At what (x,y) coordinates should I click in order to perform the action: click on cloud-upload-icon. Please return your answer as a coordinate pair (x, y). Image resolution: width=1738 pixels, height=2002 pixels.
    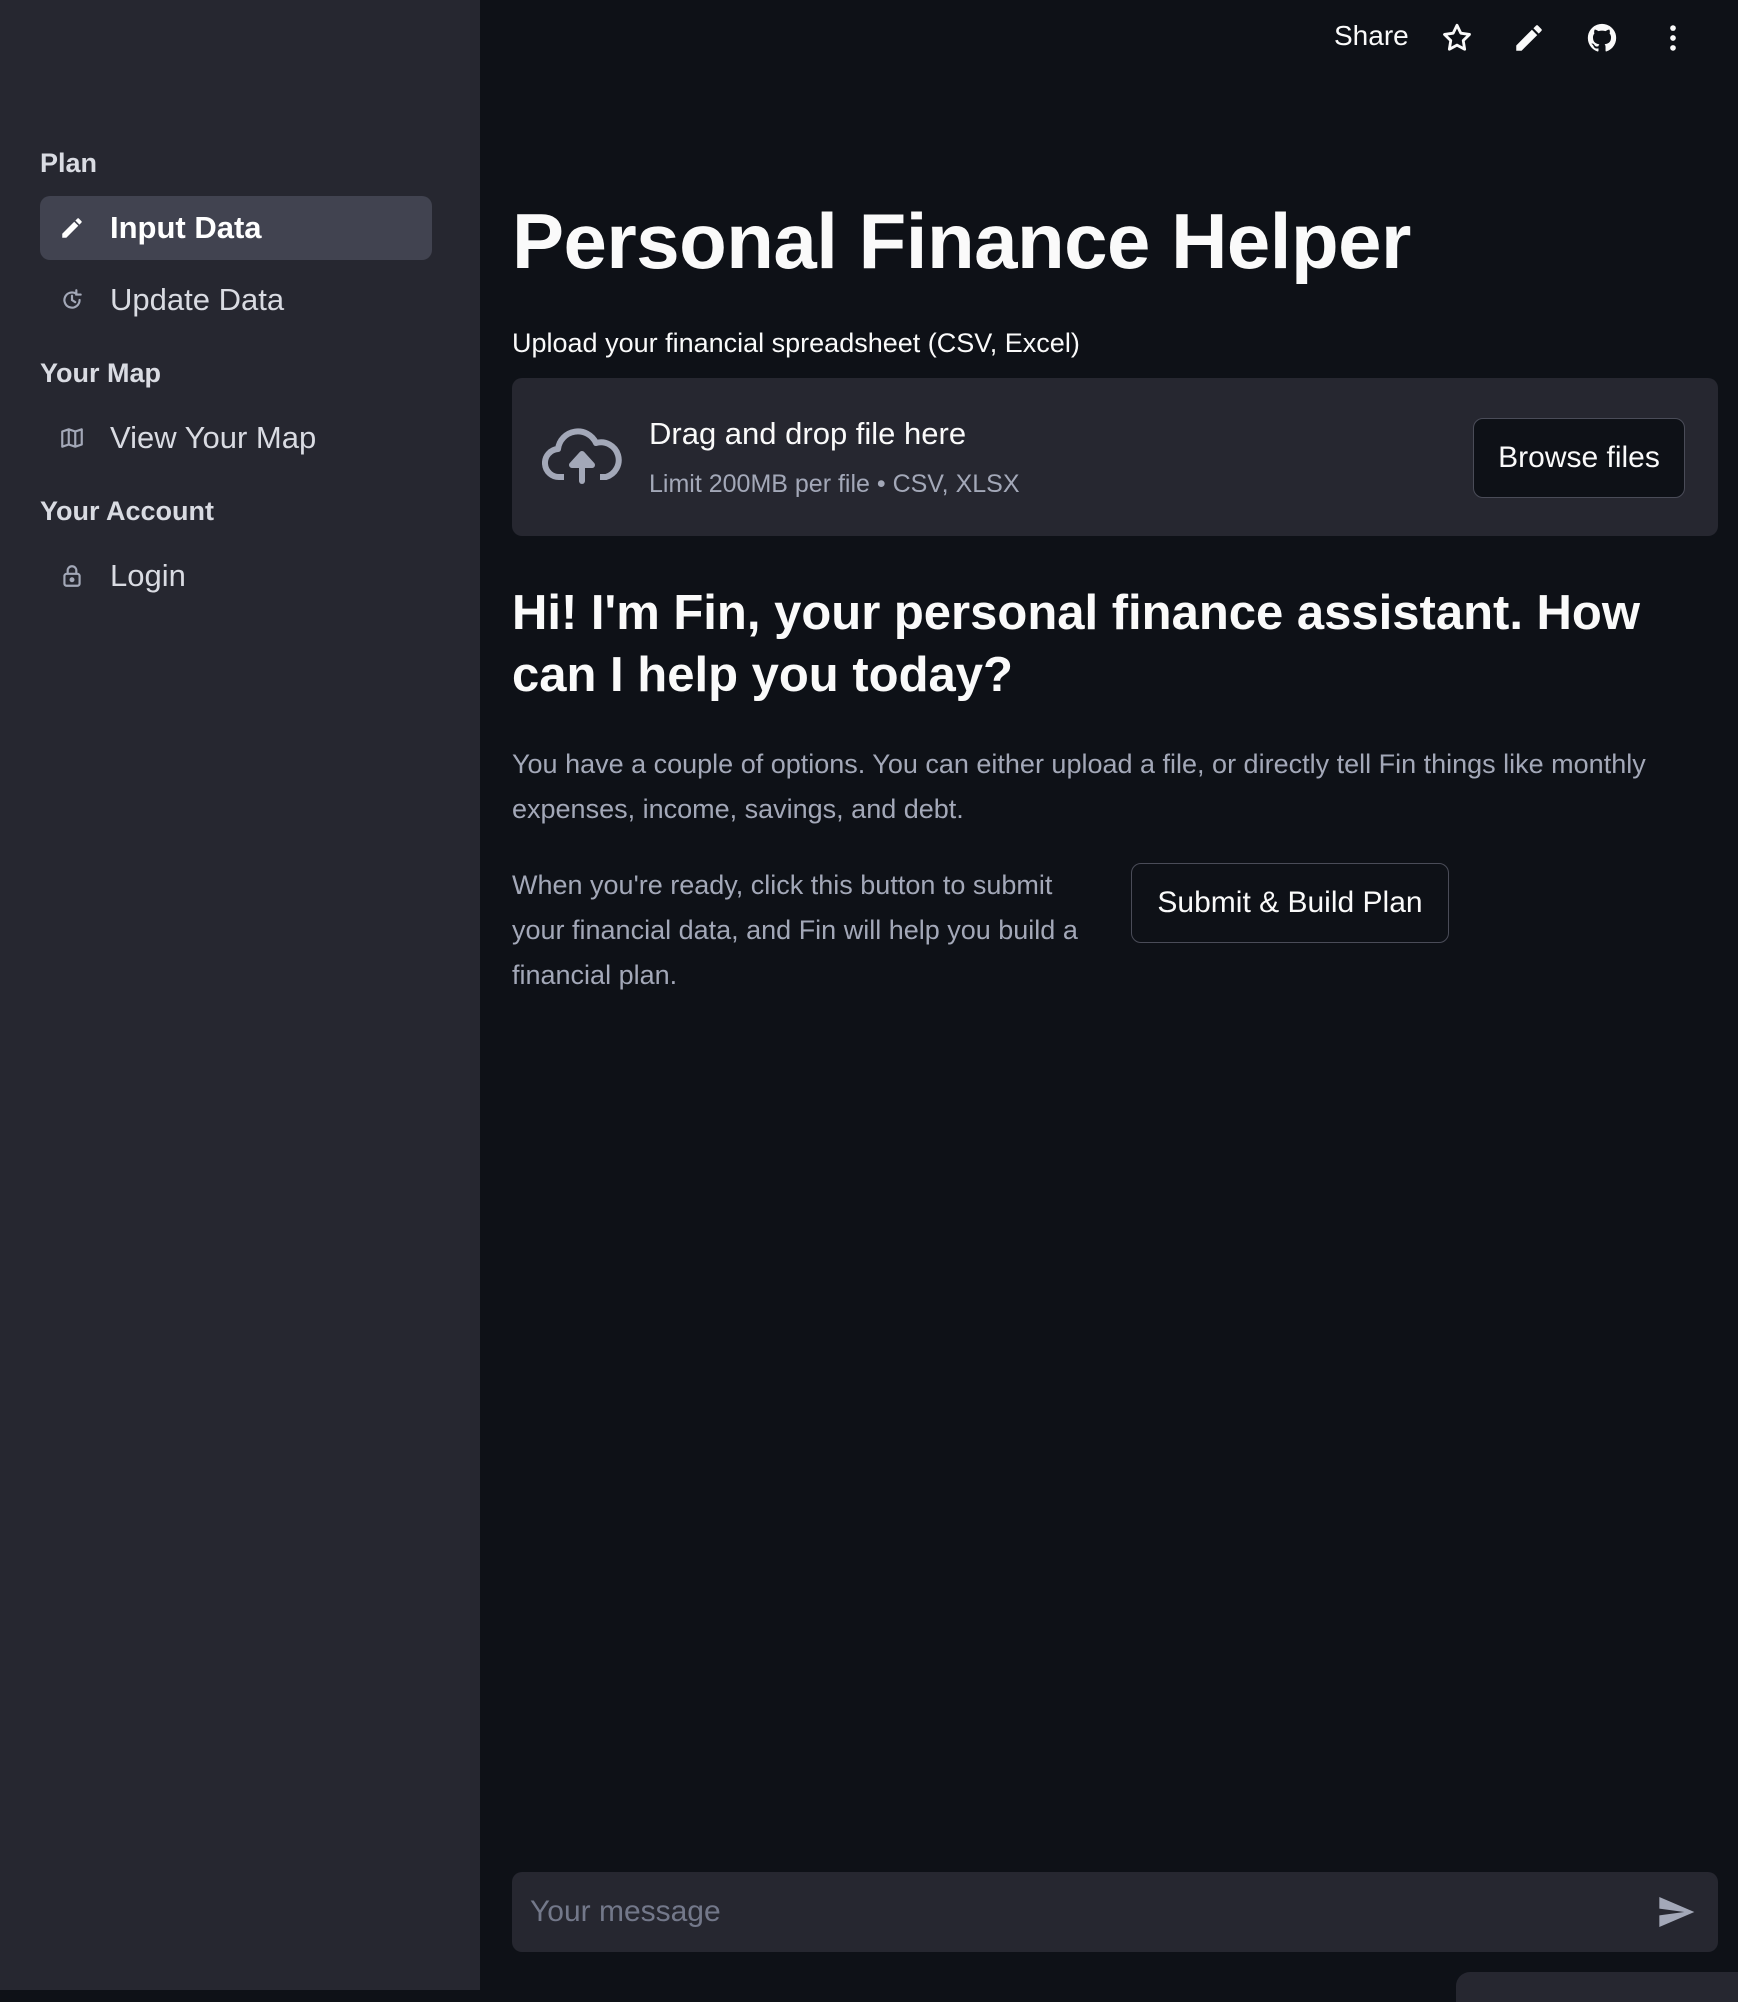
    Looking at the image, I should click on (581, 455).